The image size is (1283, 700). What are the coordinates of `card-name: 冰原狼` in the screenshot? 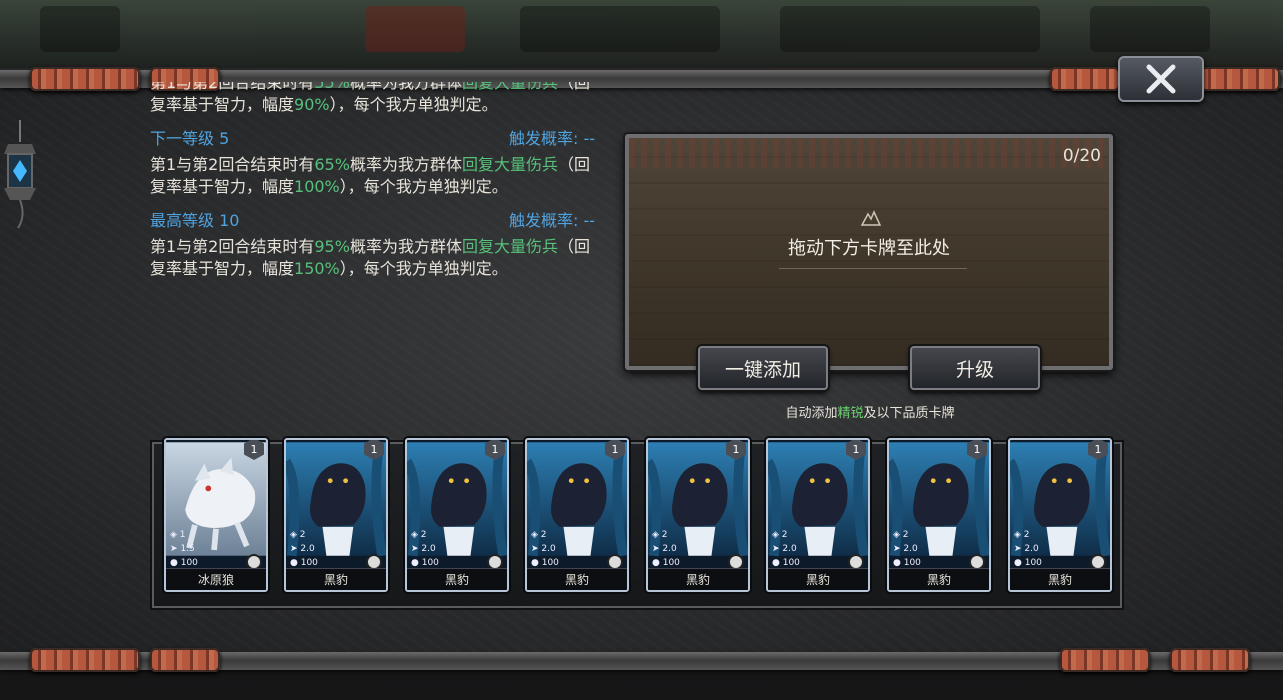 It's located at (216, 579).